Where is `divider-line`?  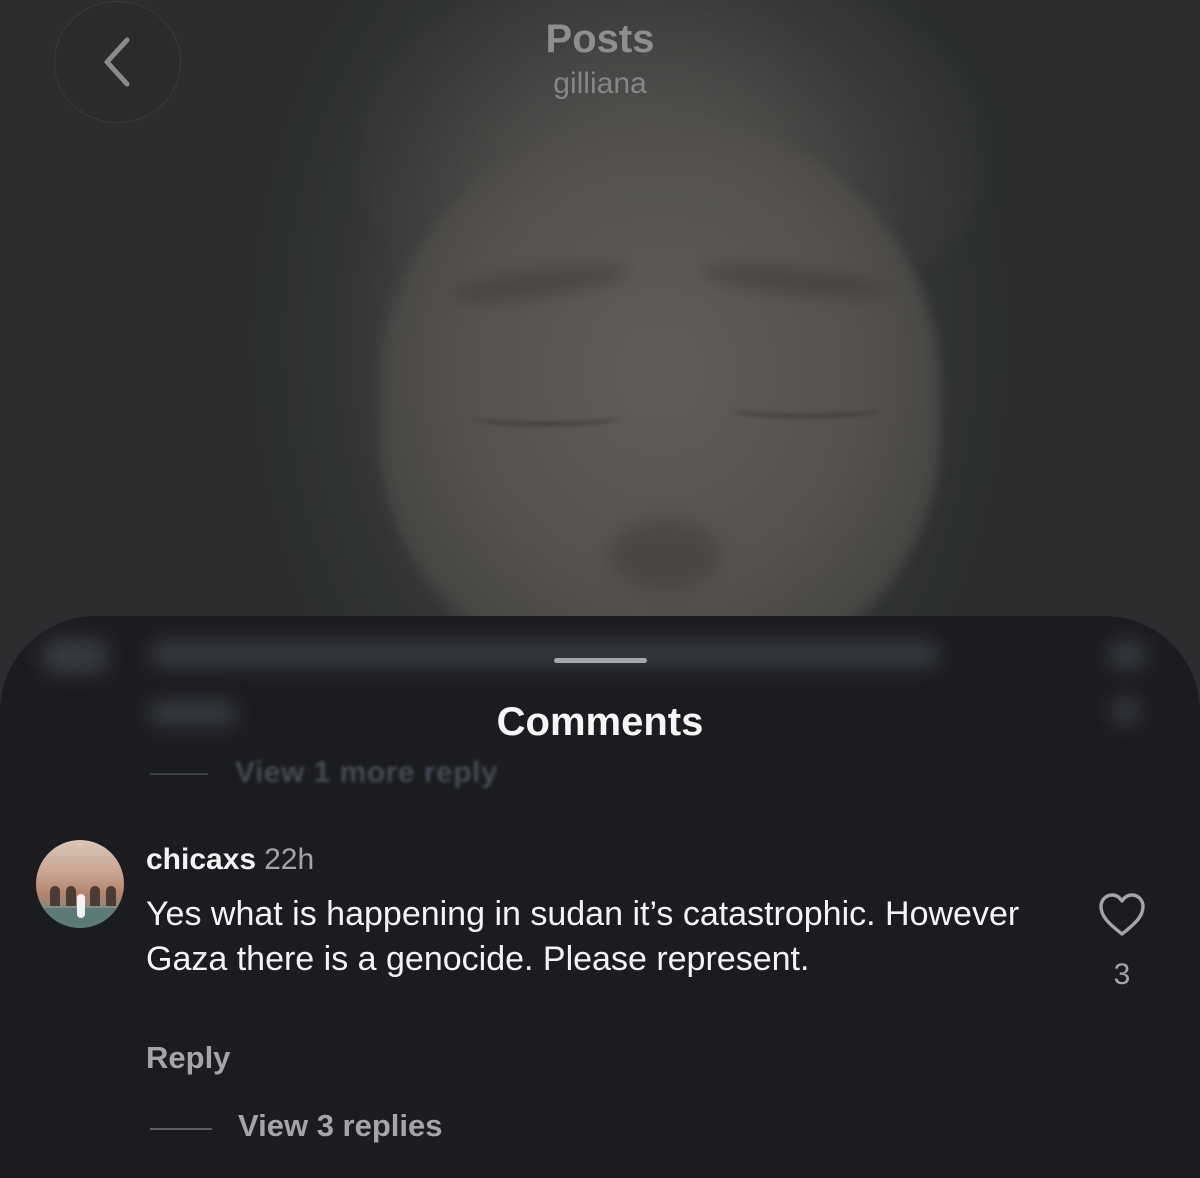 divider-line is located at coordinates (179, 774).